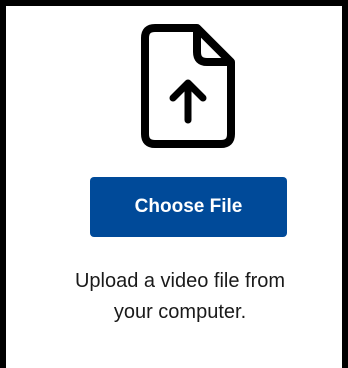  I want to click on help-text-line-2: your computer., so click(180, 312).